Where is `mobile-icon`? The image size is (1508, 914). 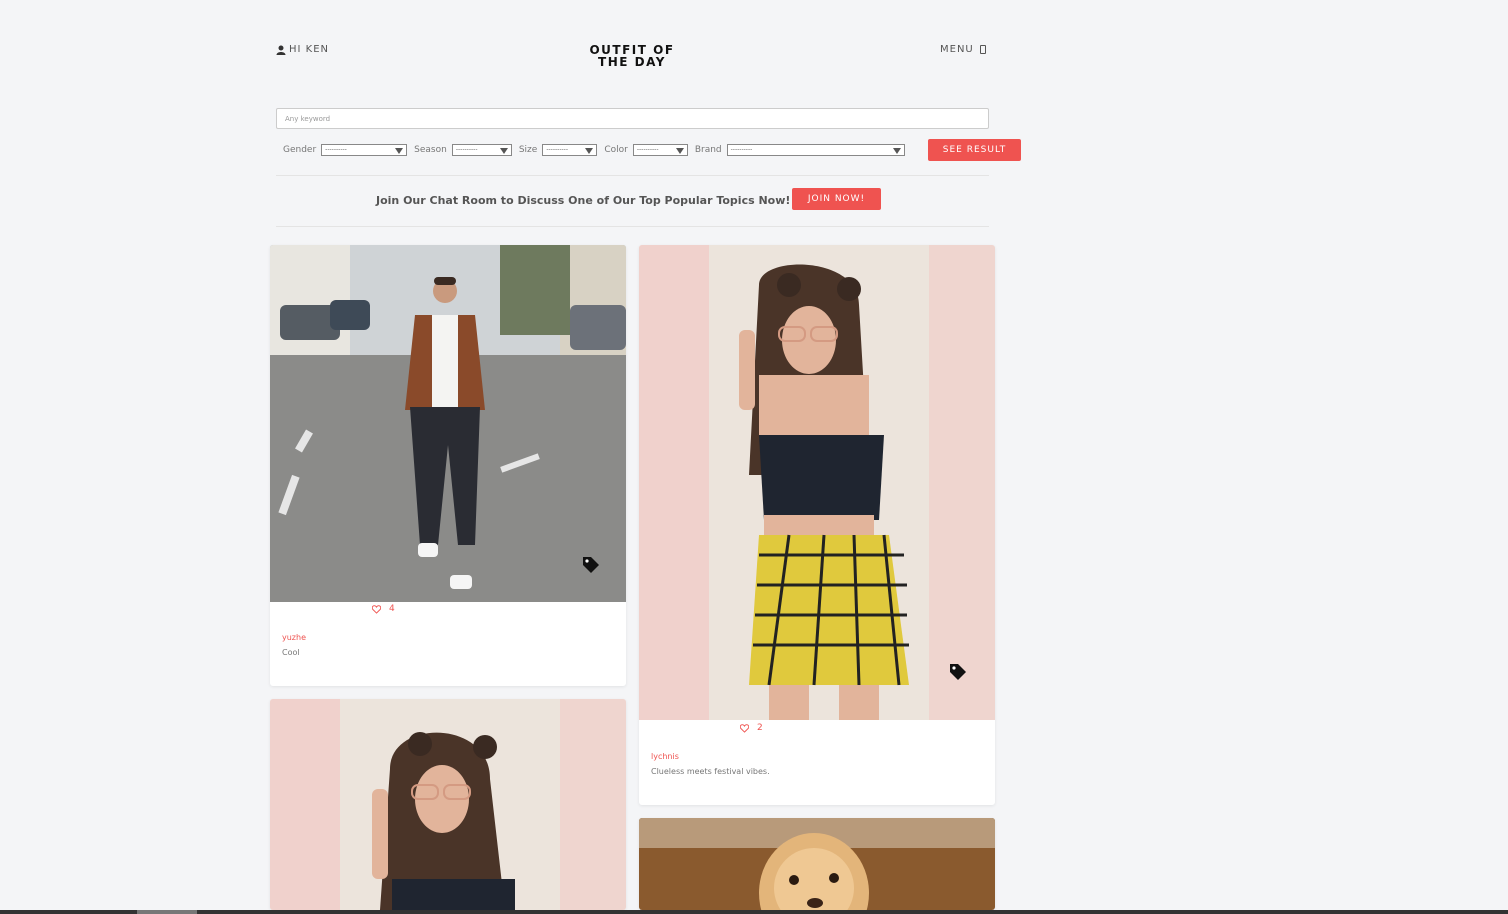
mobile-icon is located at coordinates (982, 49).